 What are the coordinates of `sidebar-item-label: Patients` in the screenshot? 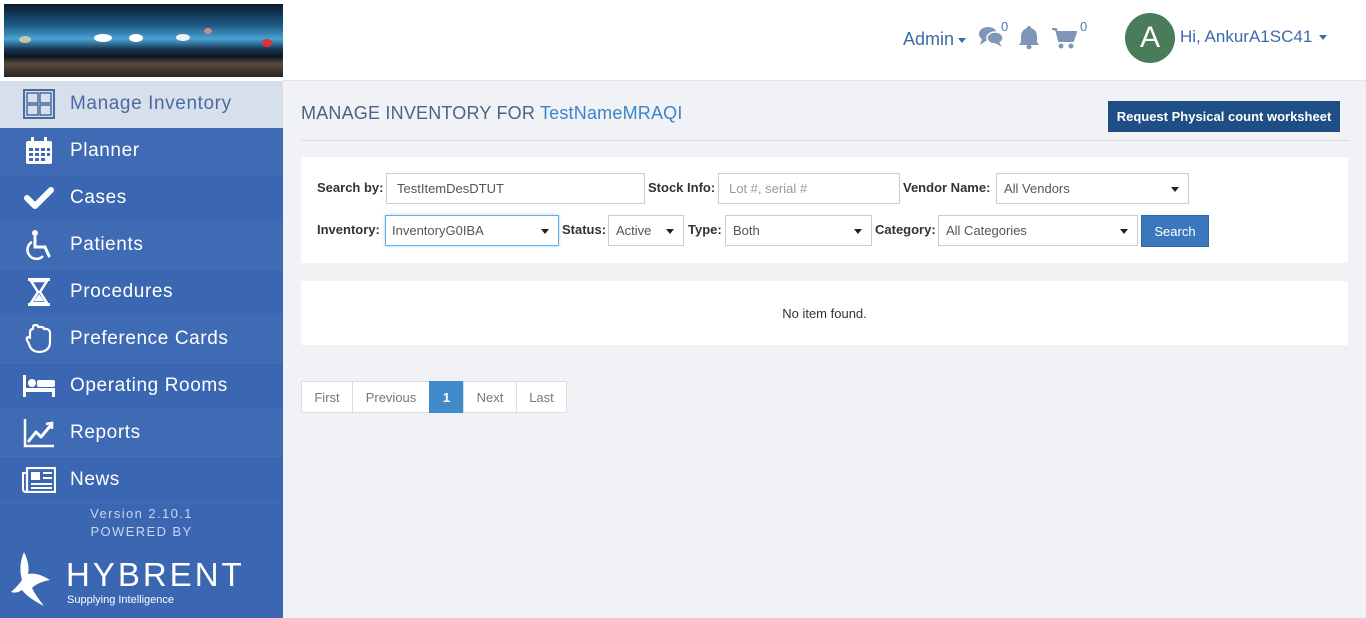 It's located at (107, 244).